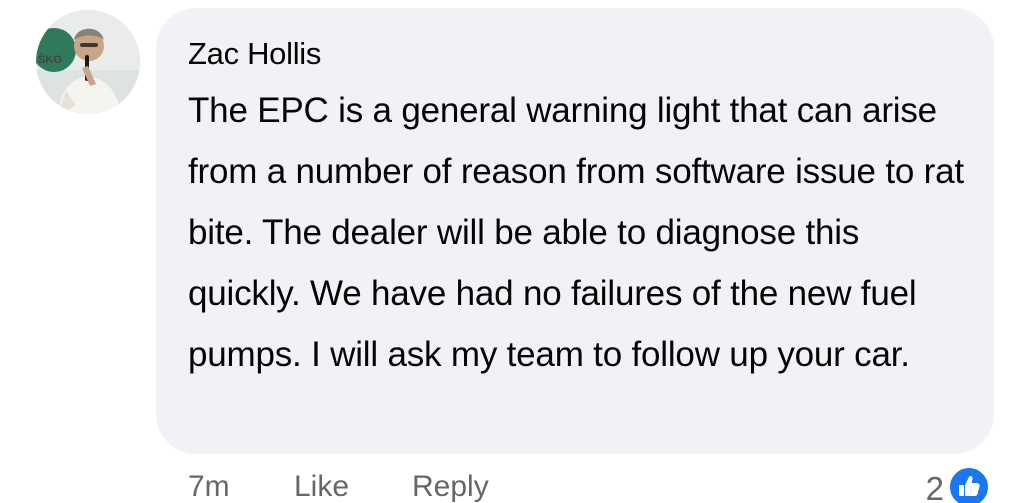 The width and height of the screenshot is (1024, 503). Describe the element at coordinates (935, 486) in the screenshot. I see `reaction-count: 2` at that location.